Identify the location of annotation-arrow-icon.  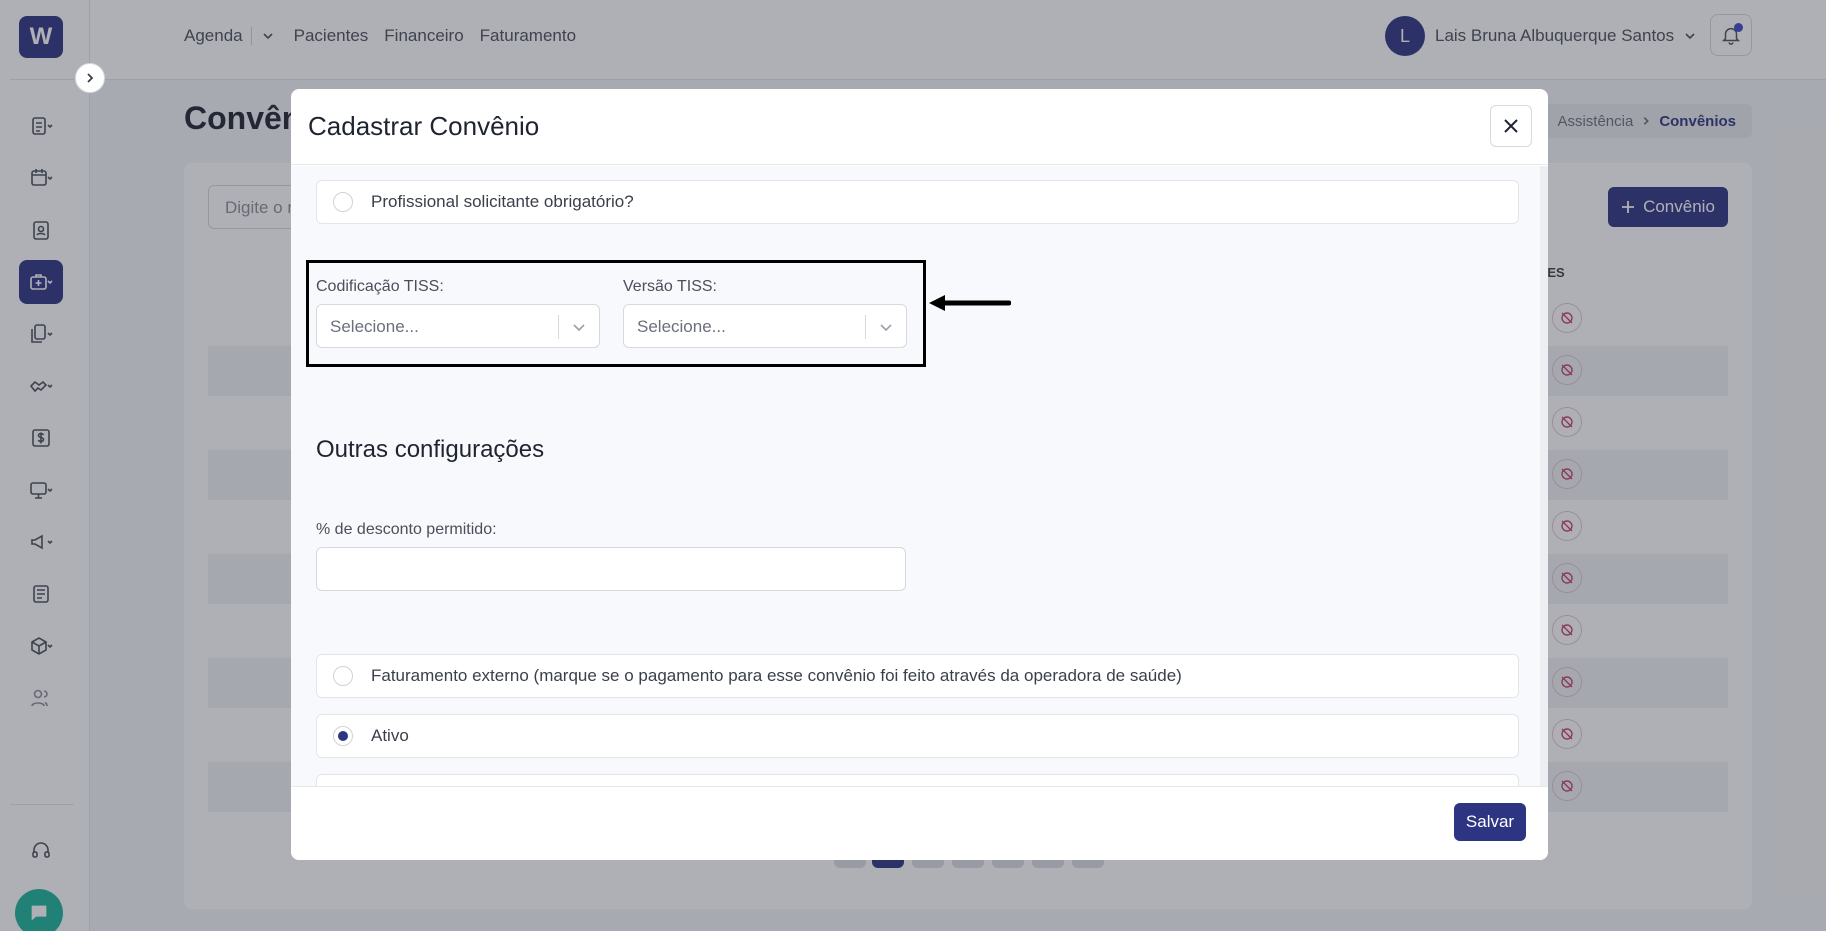
(970, 303).